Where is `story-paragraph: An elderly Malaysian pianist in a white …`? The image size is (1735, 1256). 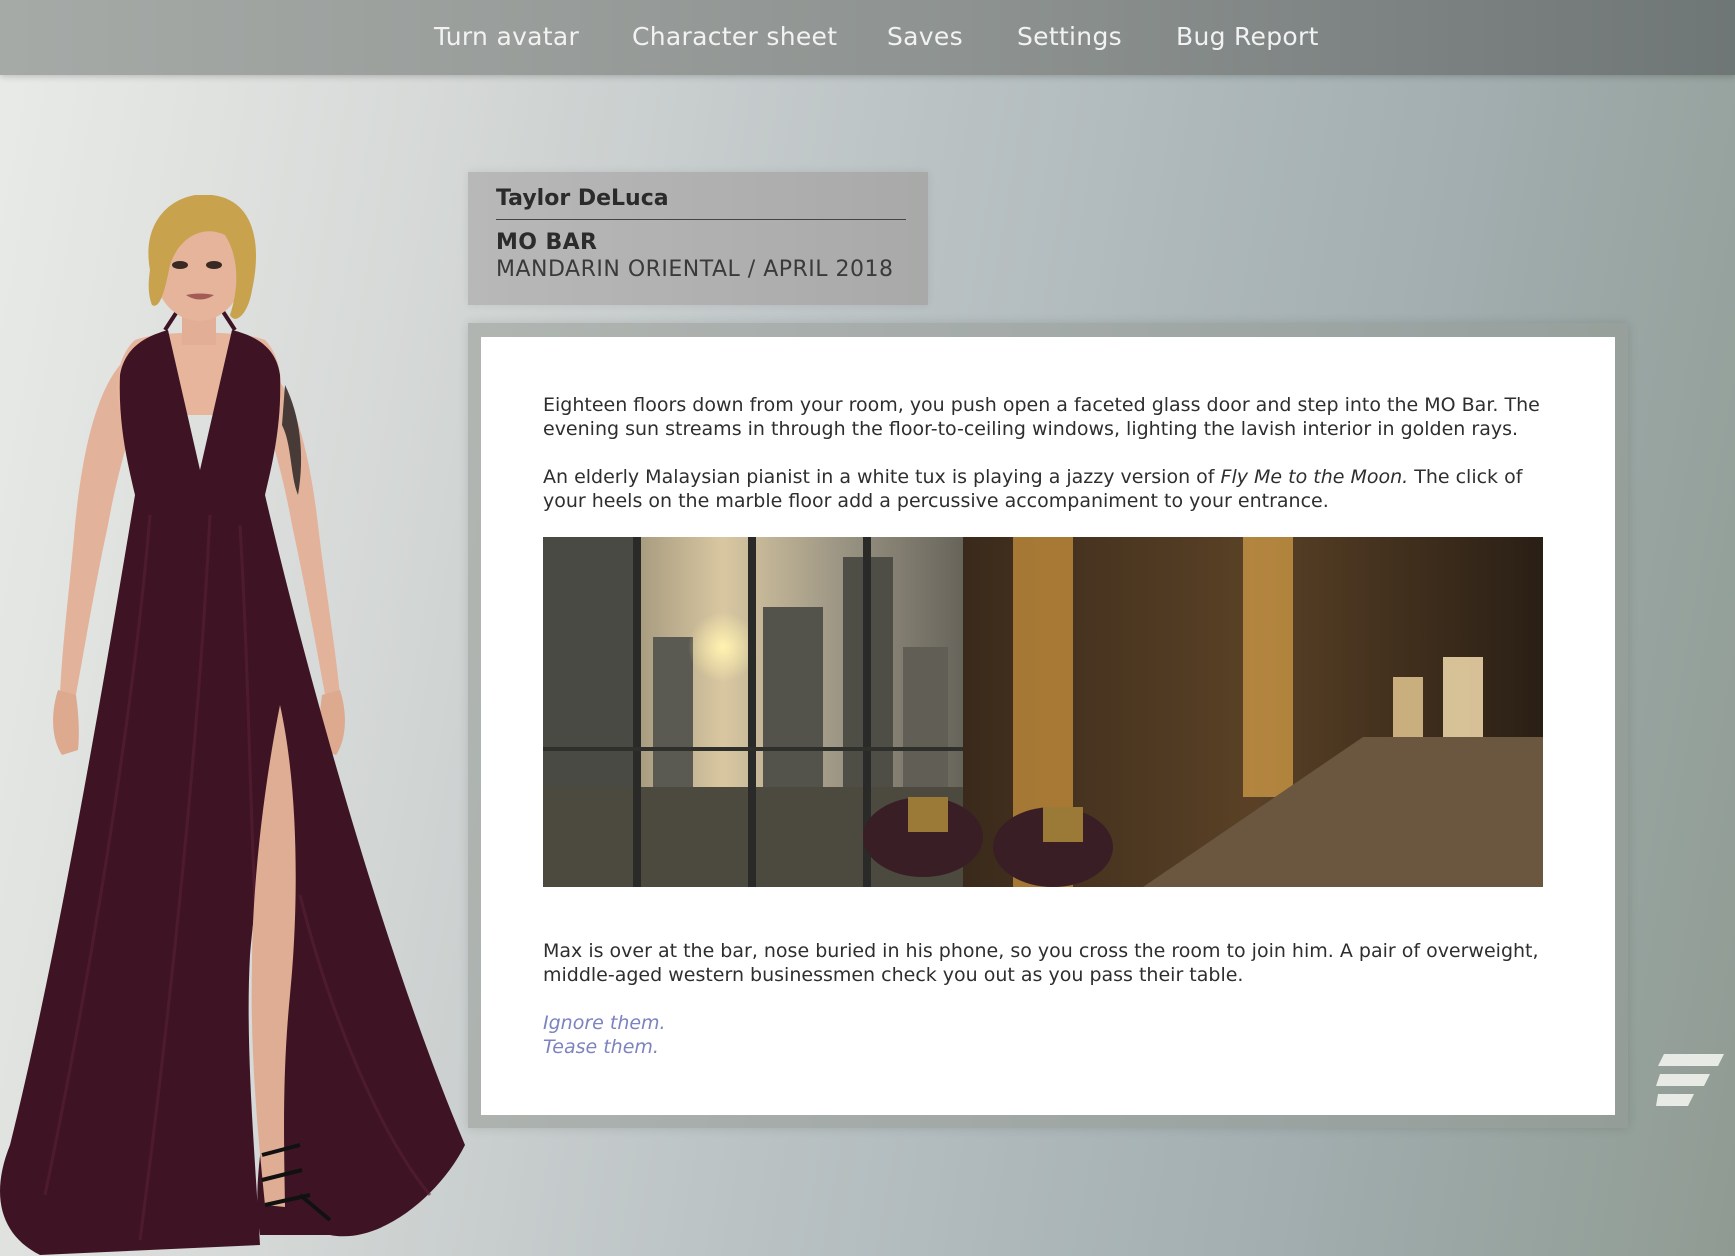
story-paragraph: An elderly Malaysian pianist in a white … is located at coordinates (1048, 489).